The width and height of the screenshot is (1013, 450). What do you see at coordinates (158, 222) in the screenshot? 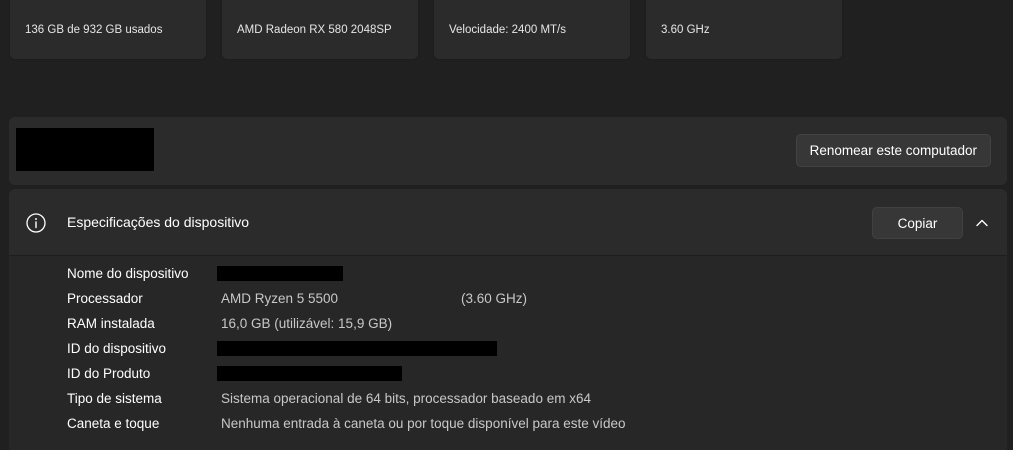
I see `specs-title: Especificações do dispositivo` at bounding box center [158, 222].